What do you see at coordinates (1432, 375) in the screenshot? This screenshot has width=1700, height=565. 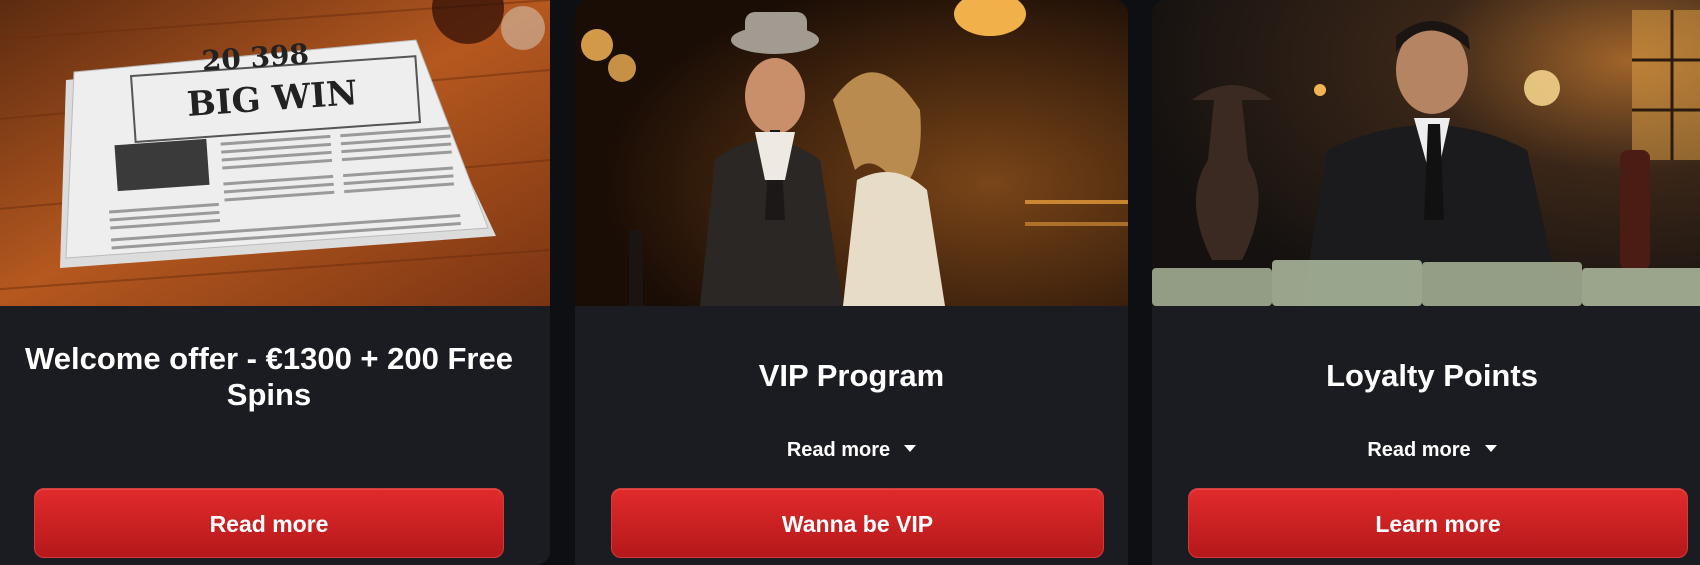 I see `promo-title: Loyalty Points` at bounding box center [1432, 375].